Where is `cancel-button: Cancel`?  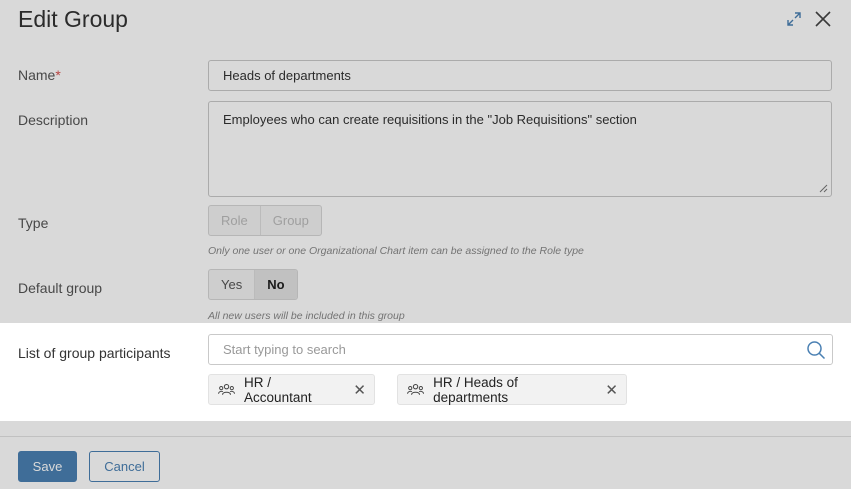 cancel-button: Cancel is located at coordinates (124, 466).